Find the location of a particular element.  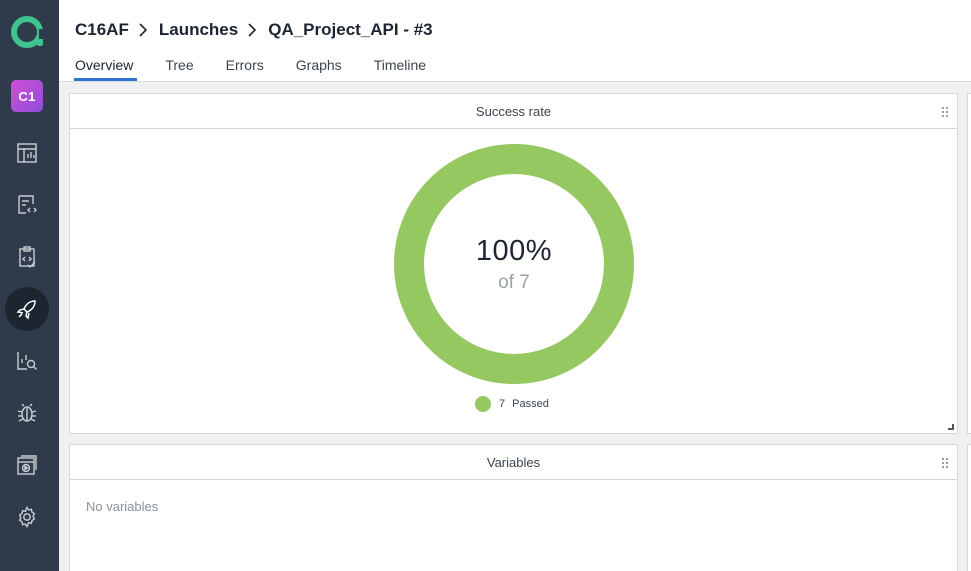

nav-analytics is located at coordinates (27, 361).